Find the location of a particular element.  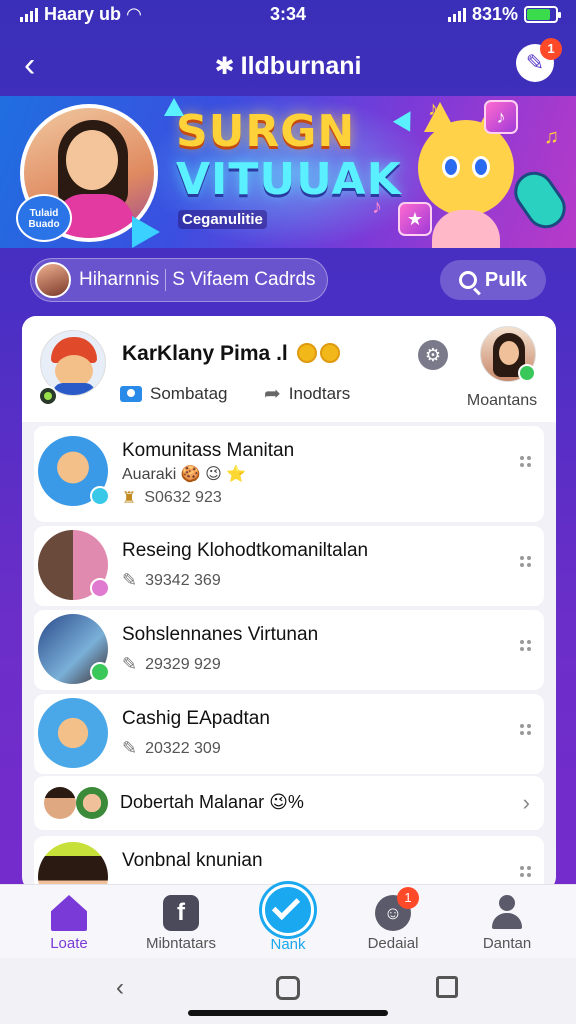

edit-action-button: ✎ 1 is located at coordinates (539, 60).